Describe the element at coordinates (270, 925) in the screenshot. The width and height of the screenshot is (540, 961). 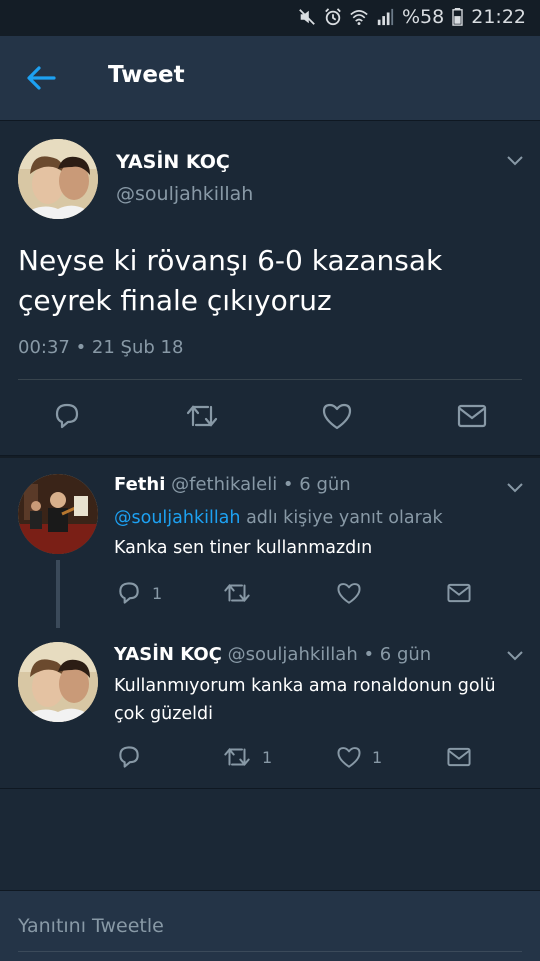
I see `compose-bar: Yanıtını Tweetle` at that location.